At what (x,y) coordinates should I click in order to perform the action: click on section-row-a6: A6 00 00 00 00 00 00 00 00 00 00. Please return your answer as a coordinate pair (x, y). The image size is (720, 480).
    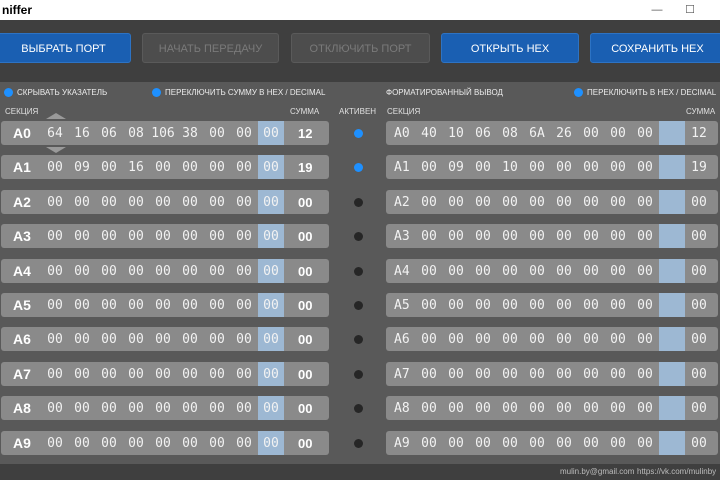
    Looking at the image, I should click on (165, 339).